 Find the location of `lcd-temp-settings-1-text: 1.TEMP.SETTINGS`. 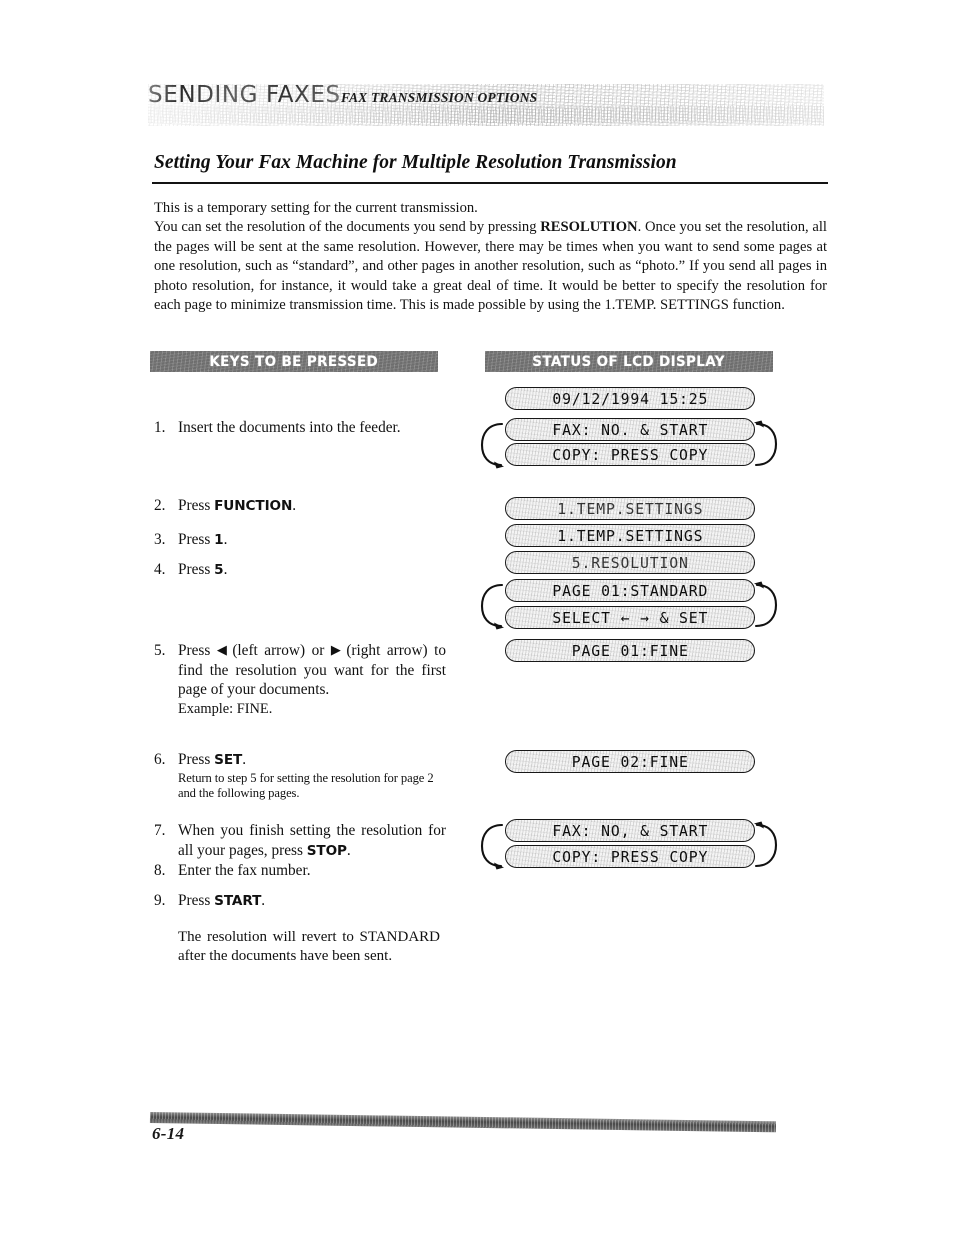

lcd-temp-settings-1-text: 1.TEMP.SETTINGS is located at coordinates (630, 508).